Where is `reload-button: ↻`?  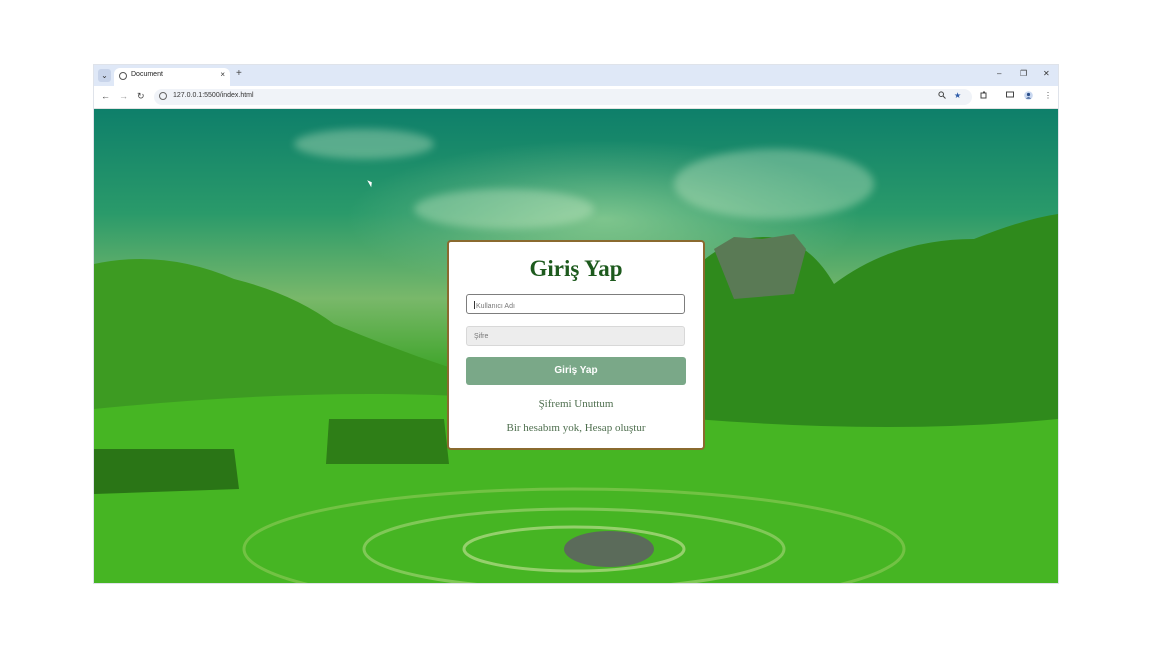
reload-button: ↻ is located at coordinates (141, 96).